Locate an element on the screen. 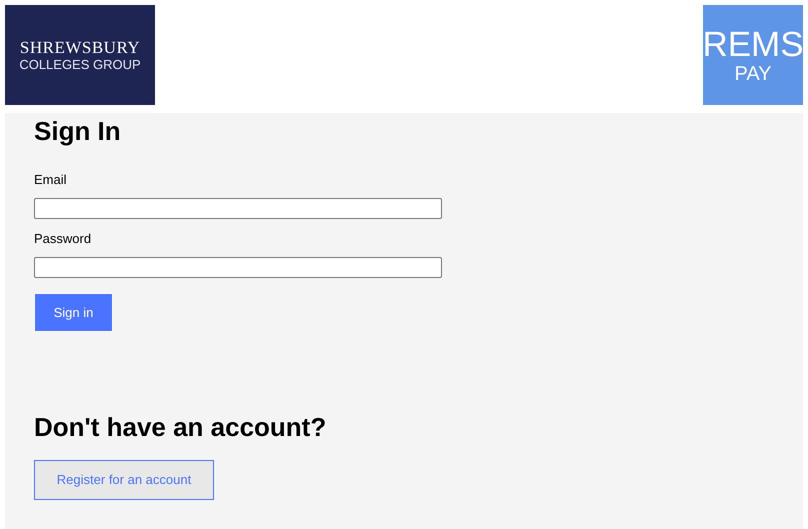  register-heading: Don't have an account? is located at coordinates (181, 427).